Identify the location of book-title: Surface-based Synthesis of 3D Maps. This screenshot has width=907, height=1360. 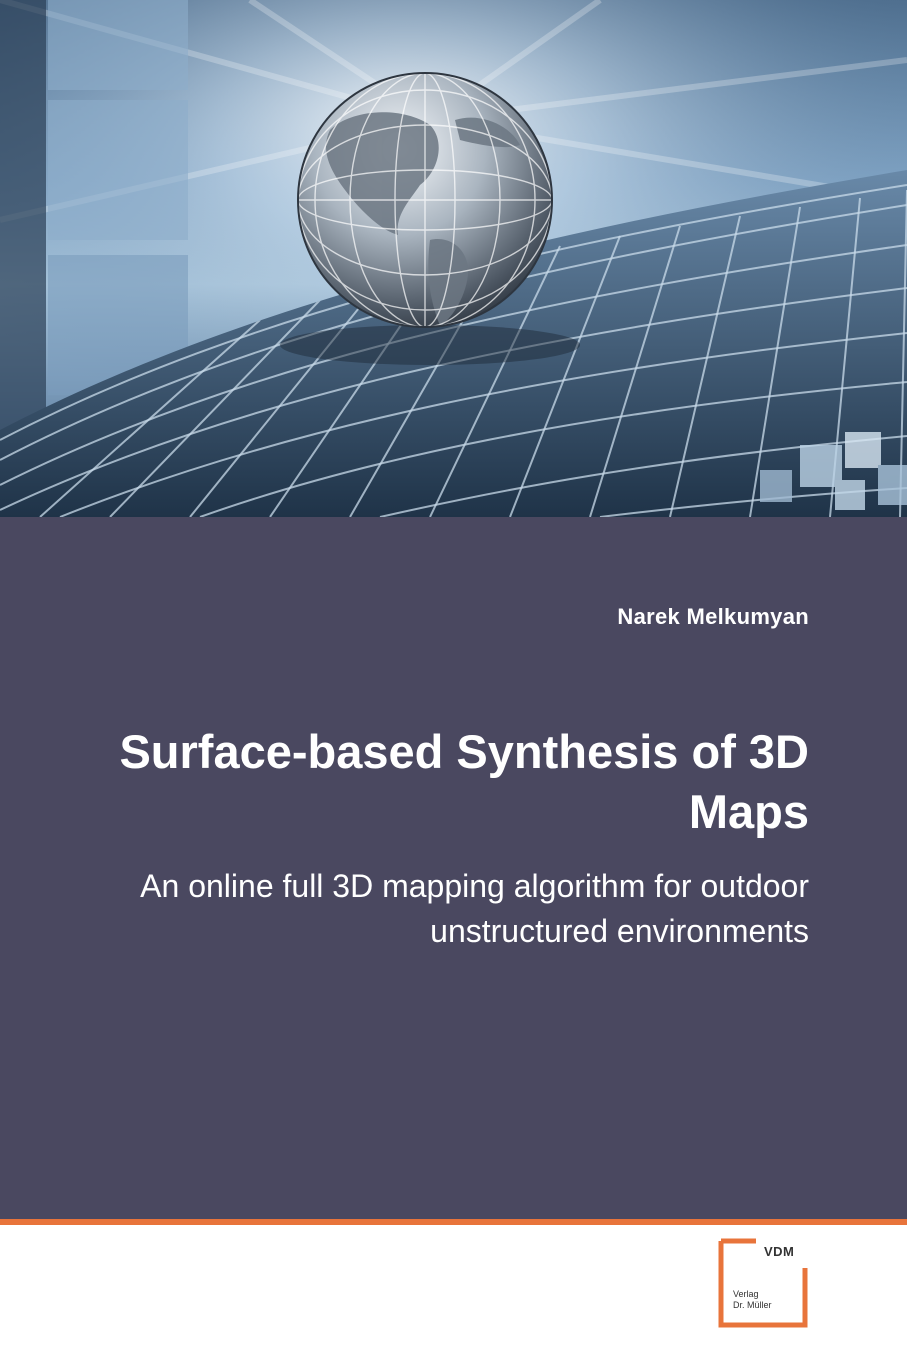
(464, 781).